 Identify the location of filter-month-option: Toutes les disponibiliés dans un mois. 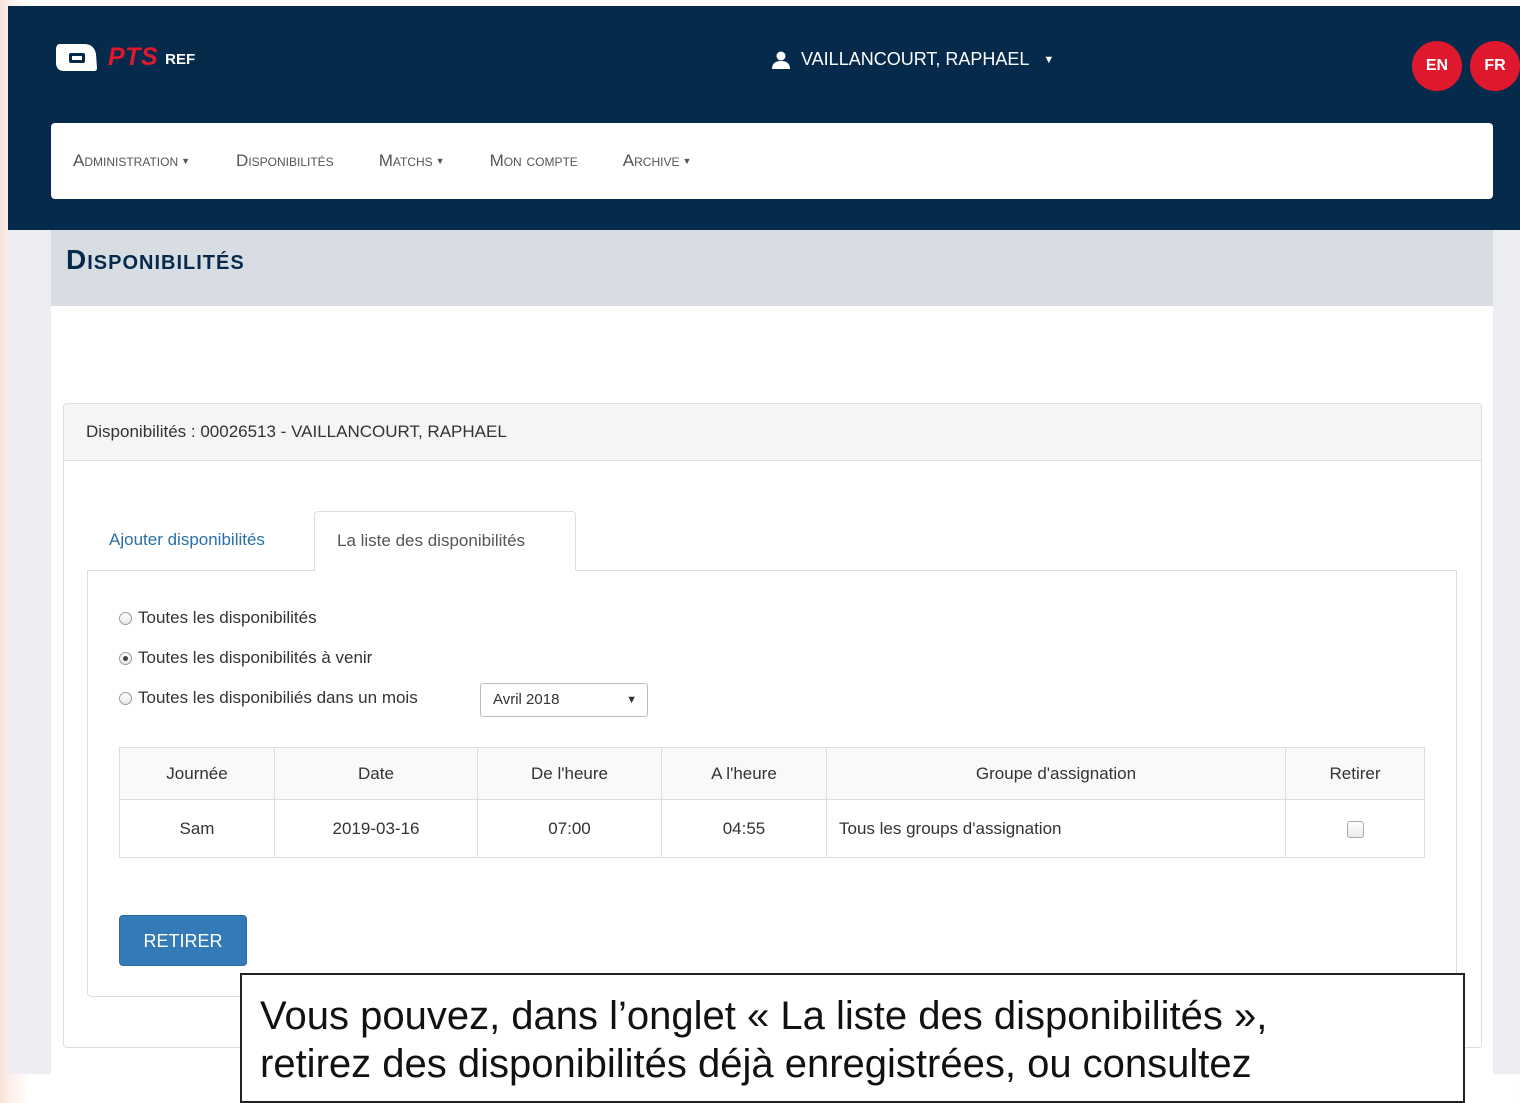
(268, 698).